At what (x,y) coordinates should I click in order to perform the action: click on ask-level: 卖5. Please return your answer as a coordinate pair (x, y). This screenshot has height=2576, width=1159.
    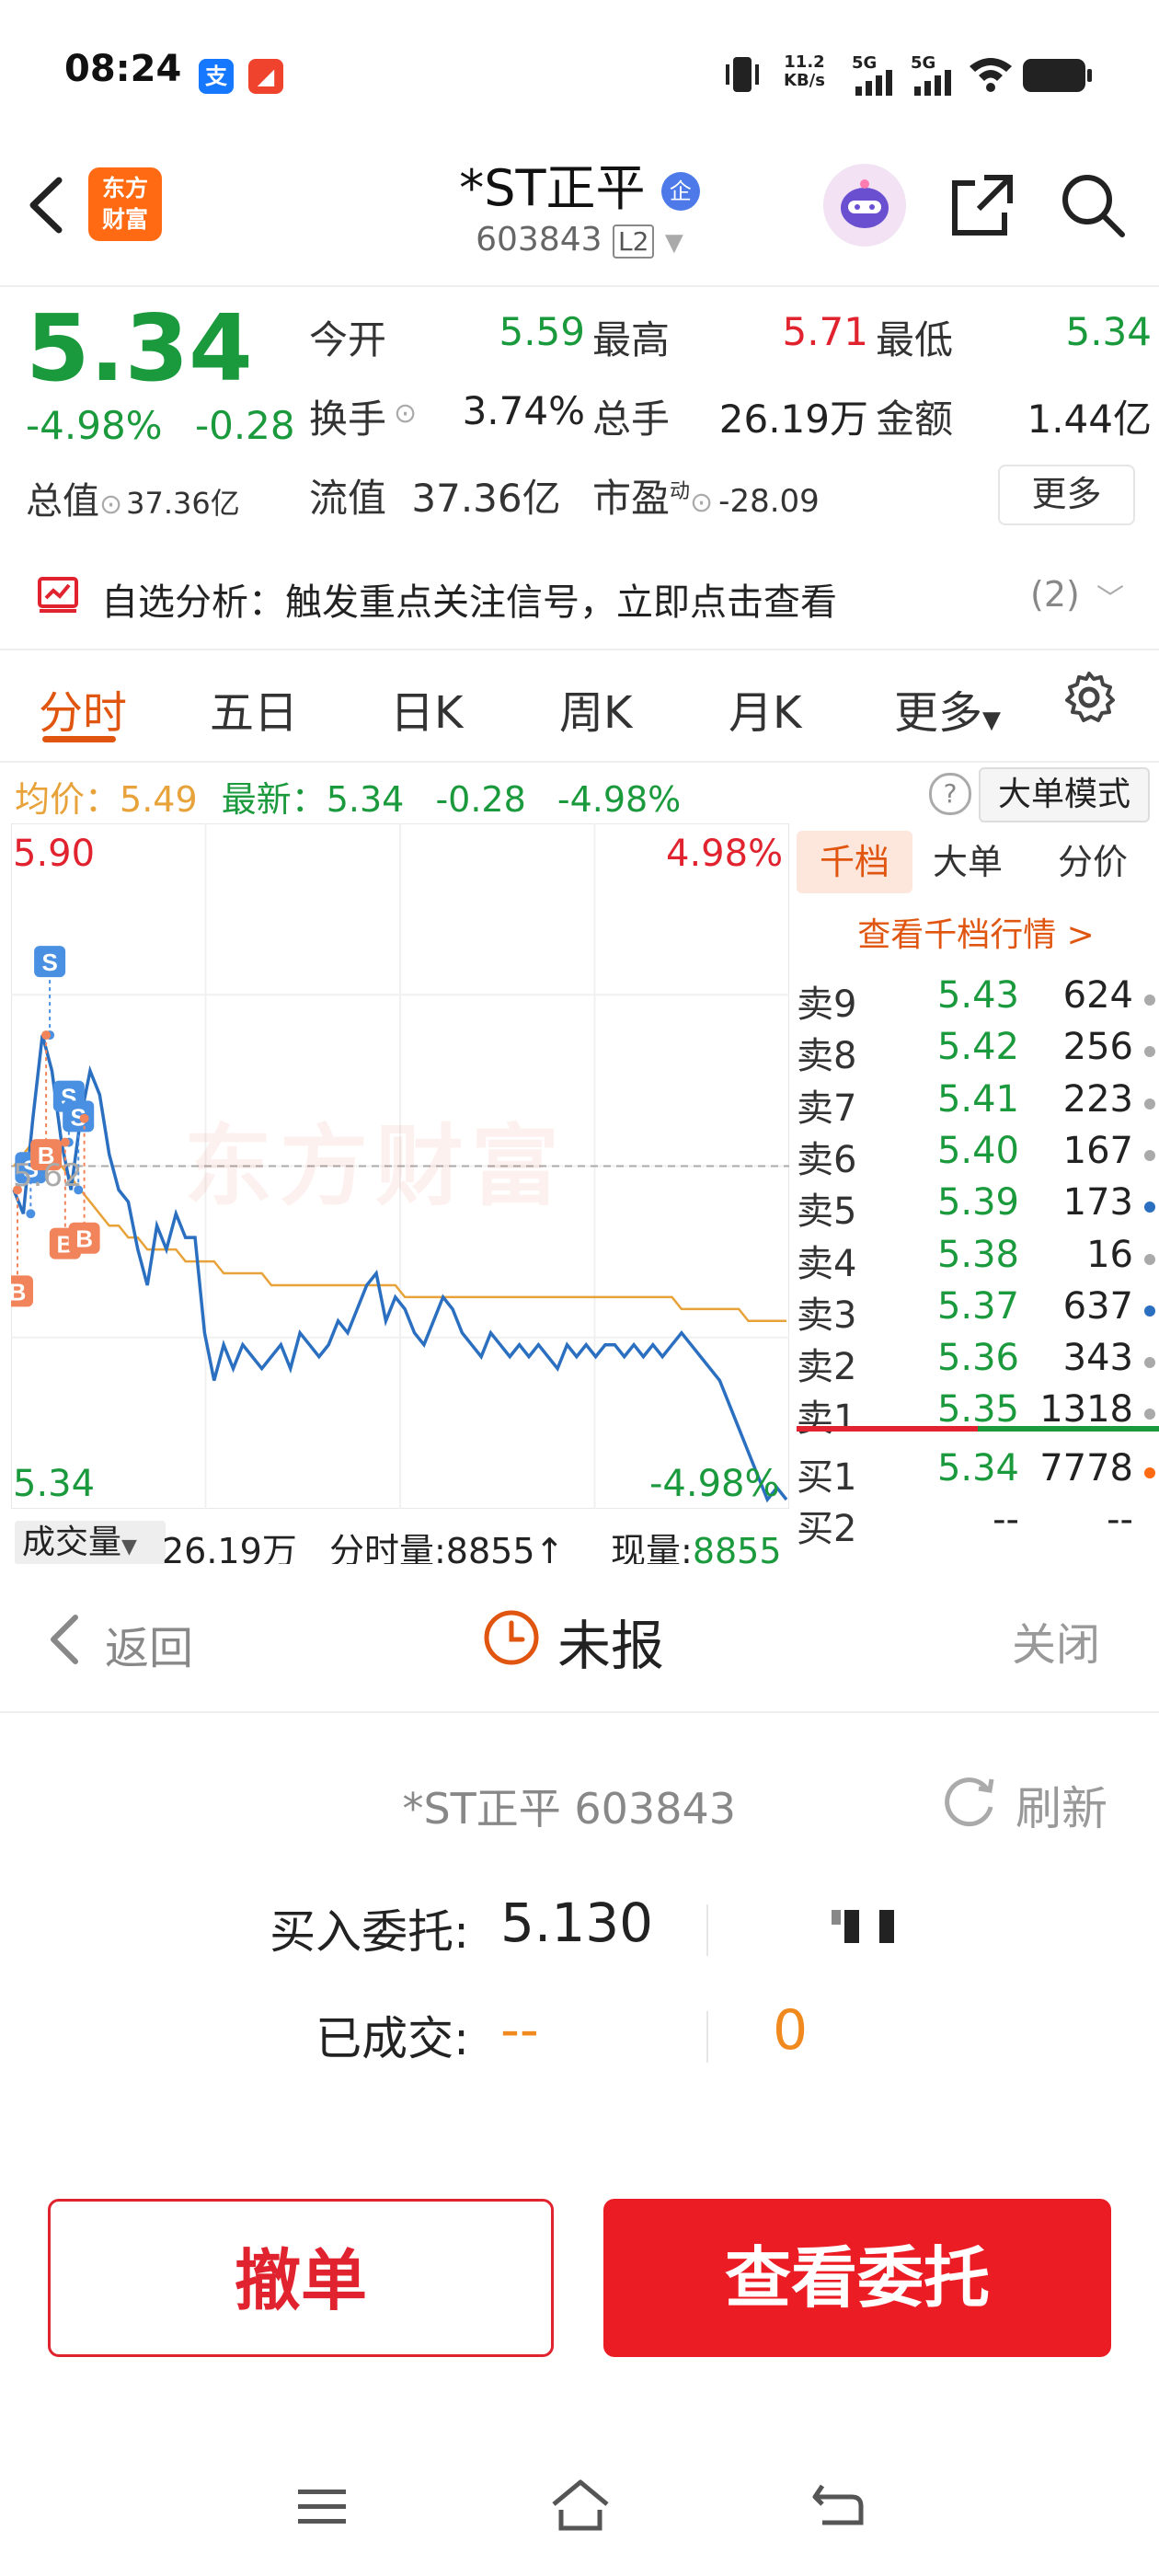
    Looking at the image, I should click on (827, 1212).